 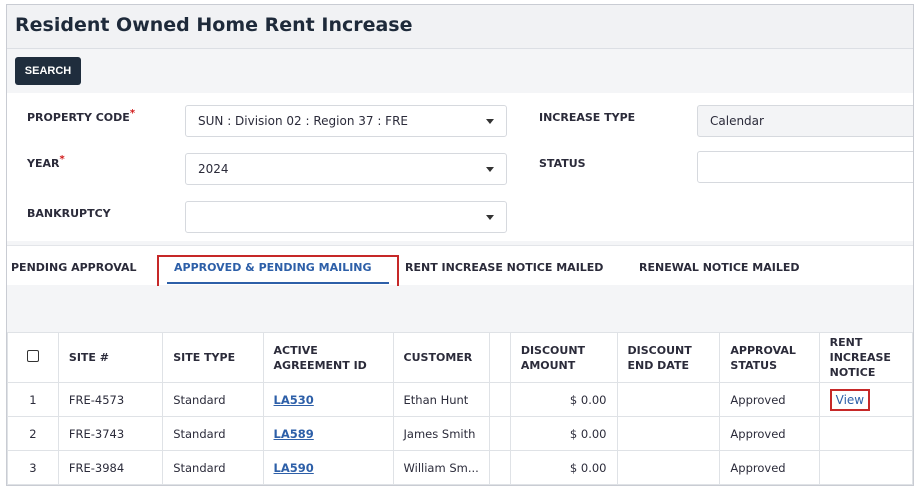 What do you see at coordinates (441, 433) in the screenshot?
I see `customer-cell: James Smith` at bounding box center [441, 433].